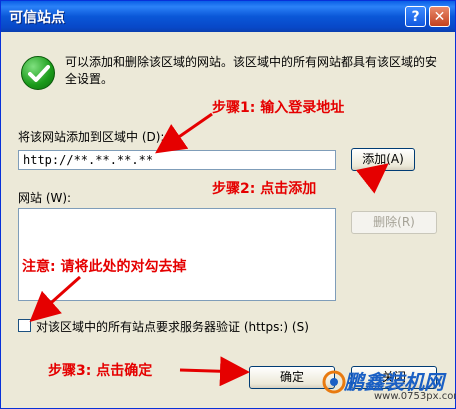 The image size is (456, 409). I want to click on note-arrow, so click(55, 298).